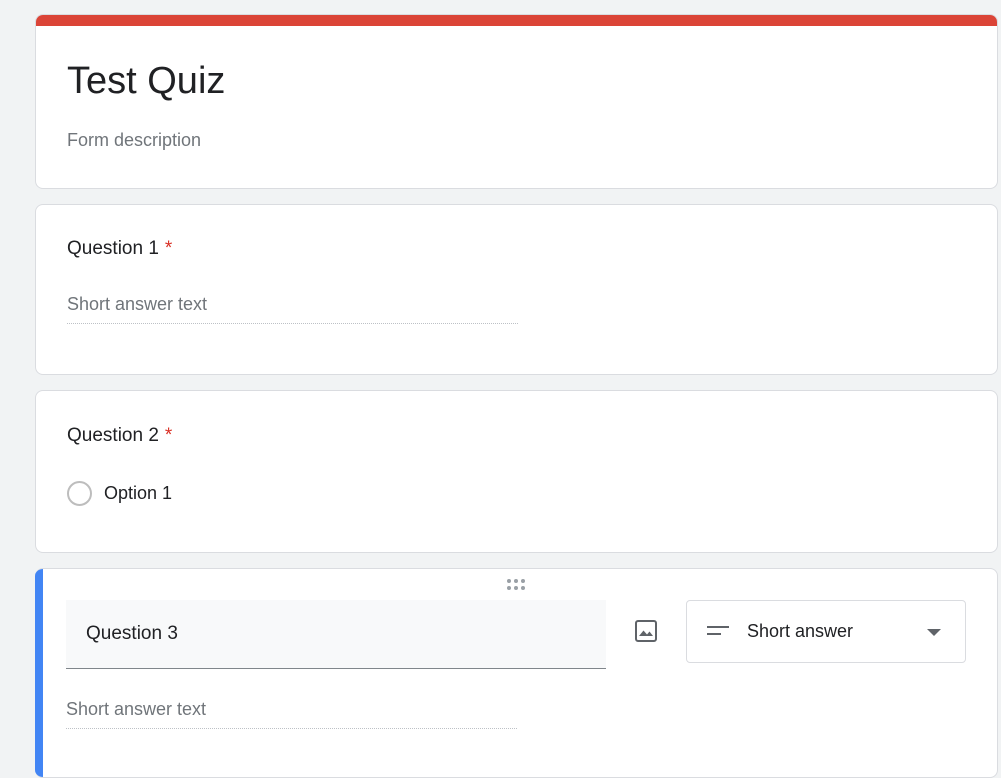 This screenshot has width=1001, height=778. Describe the element at coordinates (79, 493) in the screenshot. I see `radio-button` at that location.